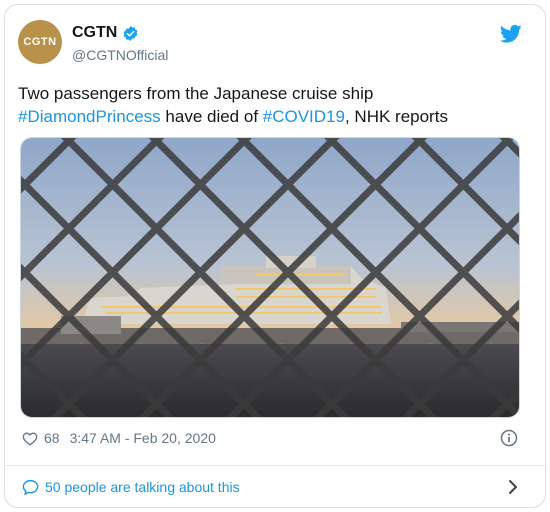 The height and width of the screenshot is (512, 550). What do you see at coordinates (143, 438) in the screenshot?
I see `tweet-timestamp: 3:47 AM - Feb 20, 2020` at bounding box center [143, 438].